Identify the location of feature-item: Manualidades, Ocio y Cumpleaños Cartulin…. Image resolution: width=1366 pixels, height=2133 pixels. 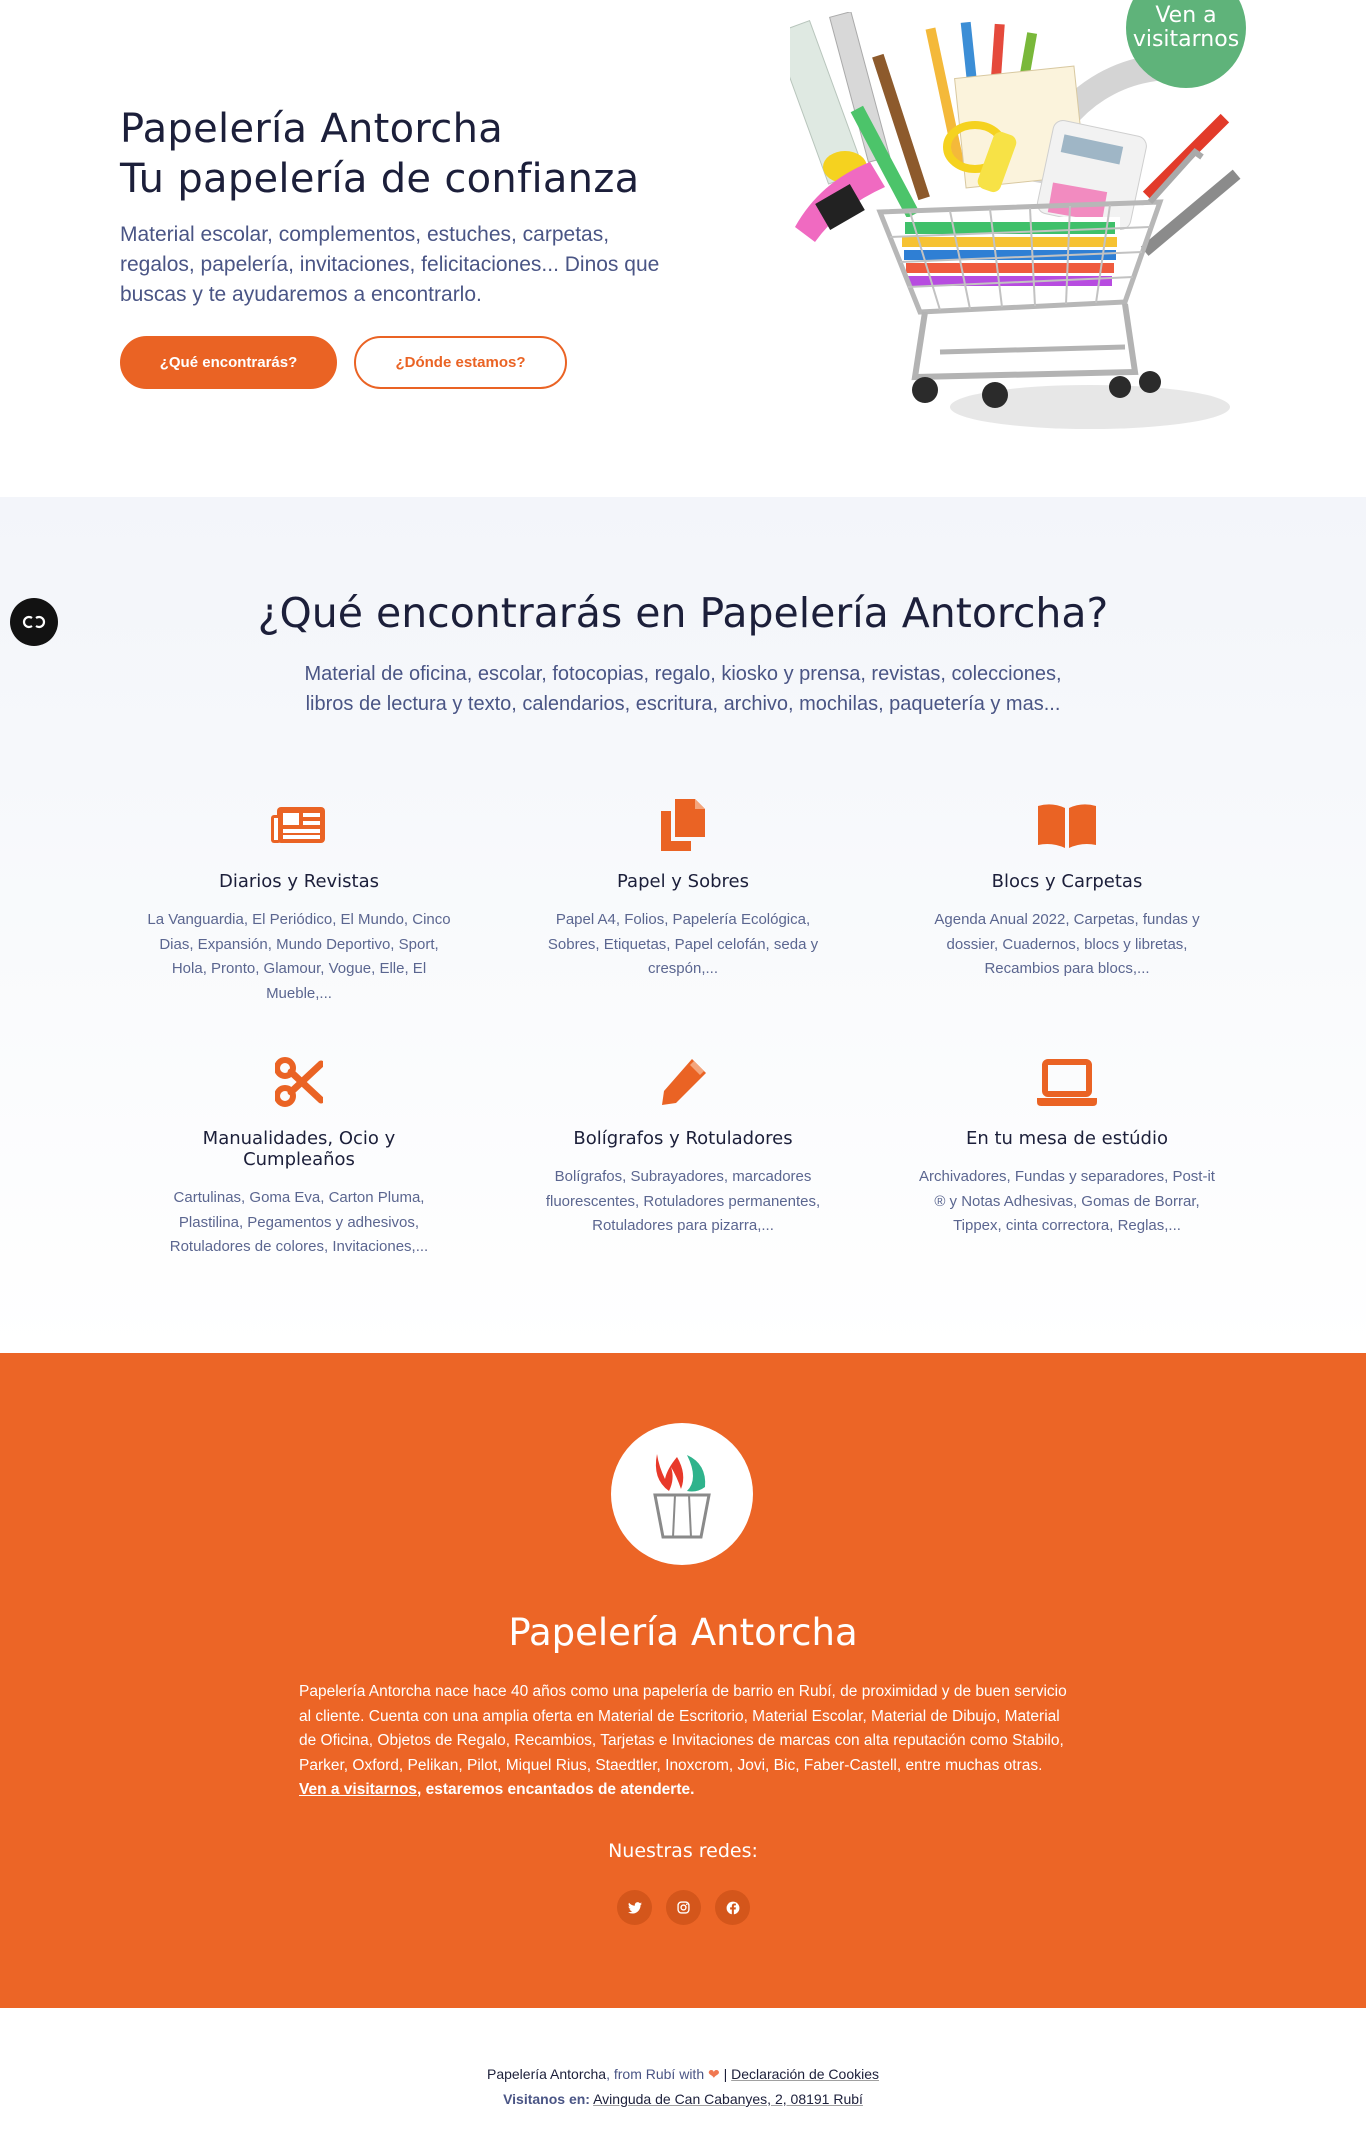
(299, 1158).